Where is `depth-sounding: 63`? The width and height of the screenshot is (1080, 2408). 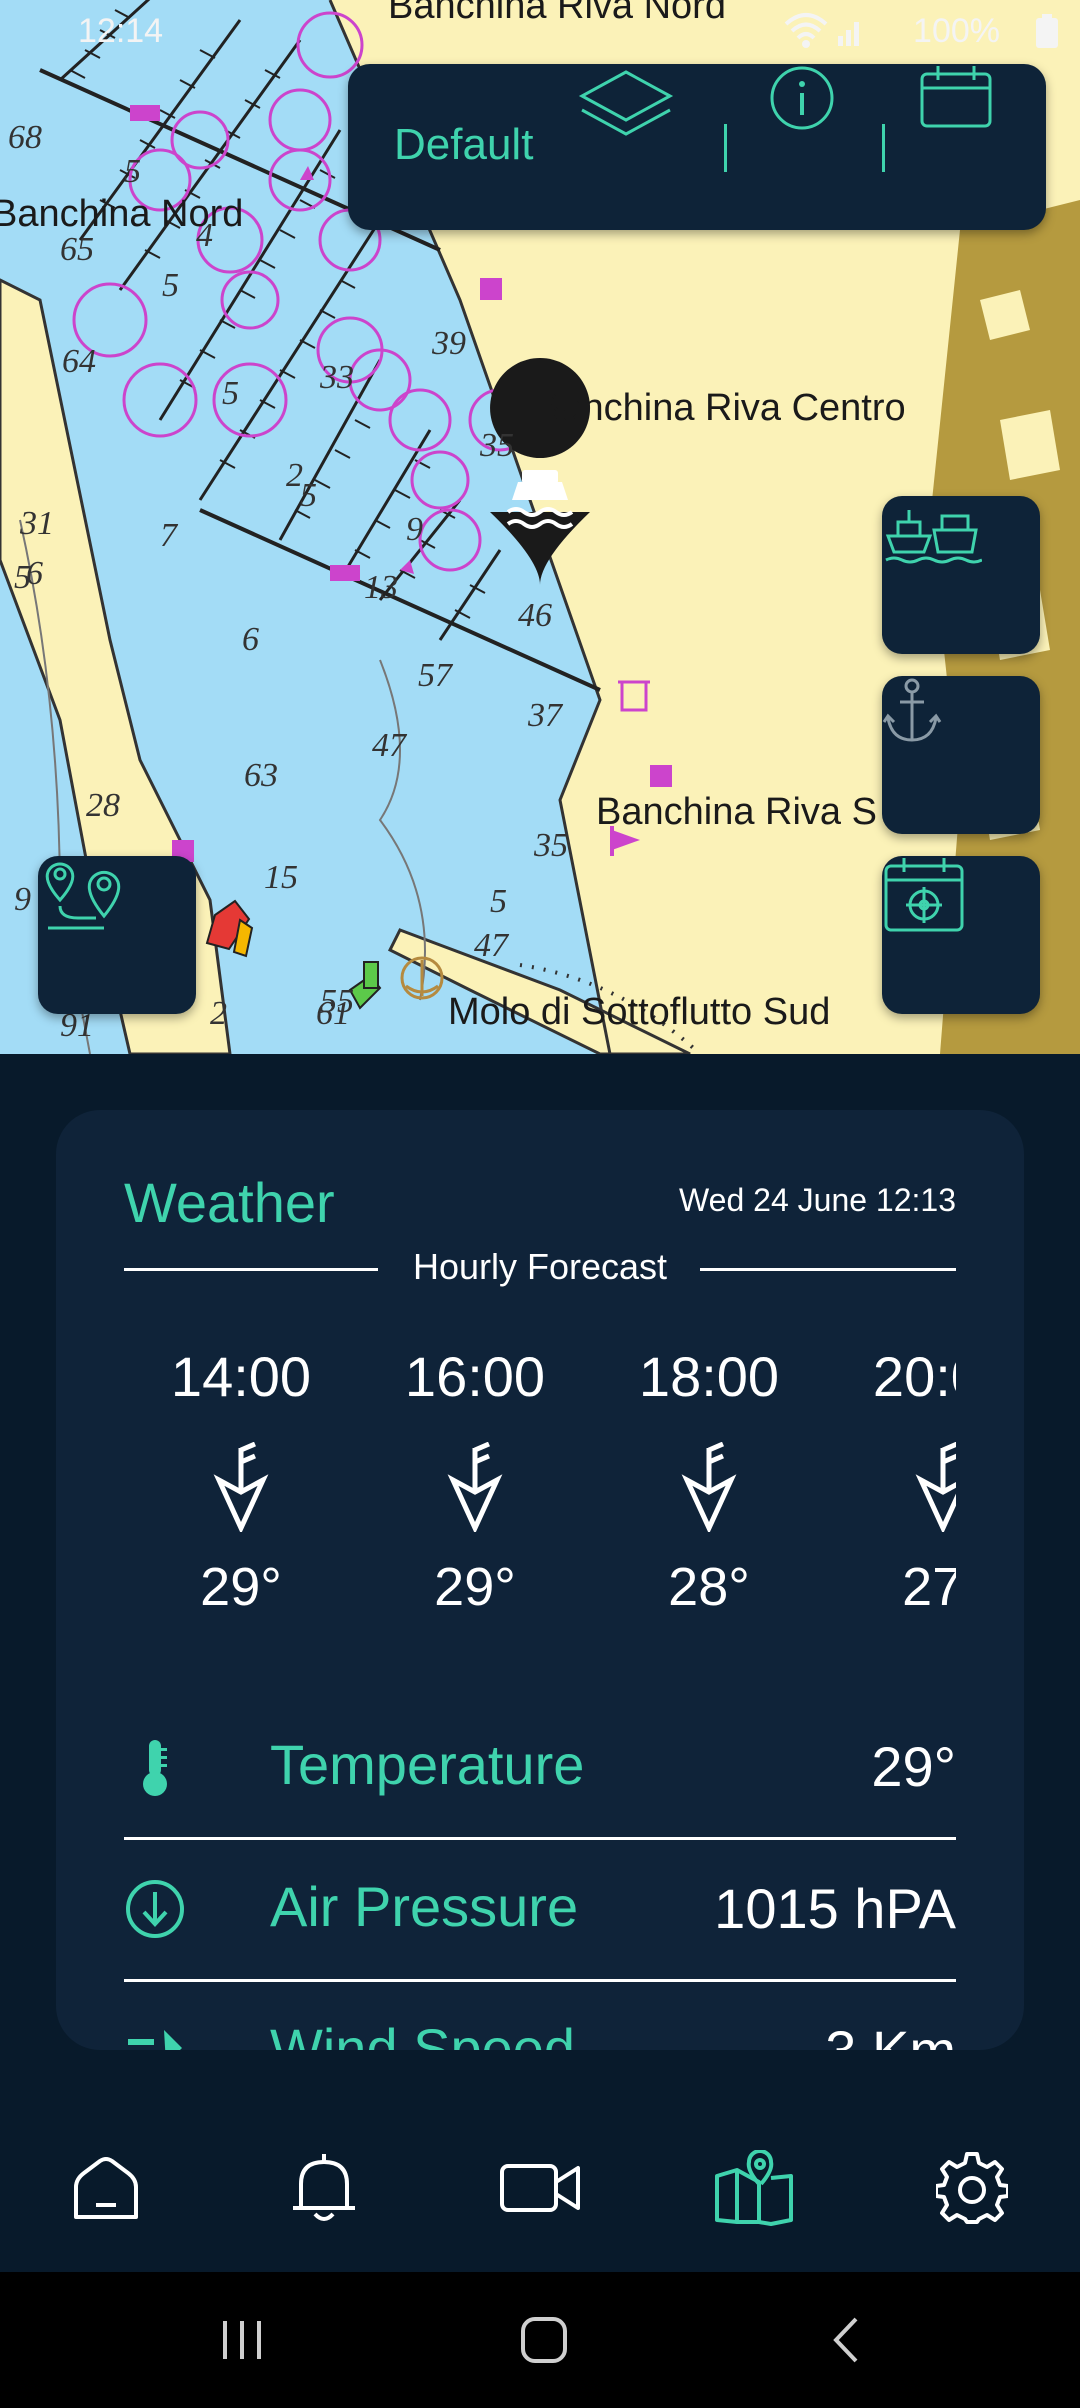
depth-sounding: 63 is located at coordinates (261, 775).